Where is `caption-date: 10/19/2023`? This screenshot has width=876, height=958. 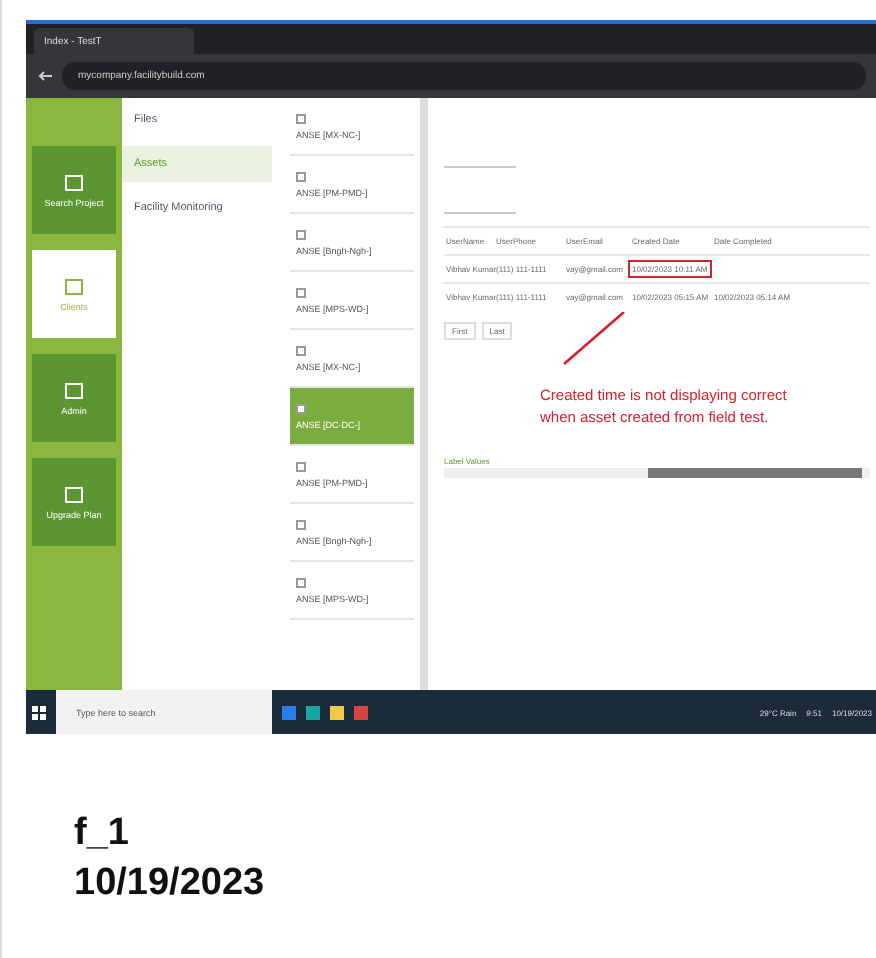 caption-date: 10/19/2023 is located at coordinates (170, 883).